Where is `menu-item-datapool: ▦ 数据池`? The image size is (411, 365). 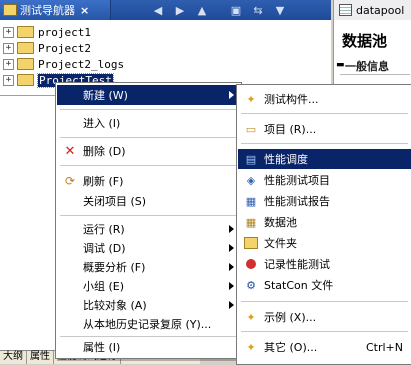 menu-item-datapool: ▦ 数据池 is located at coordinates (324, 222).